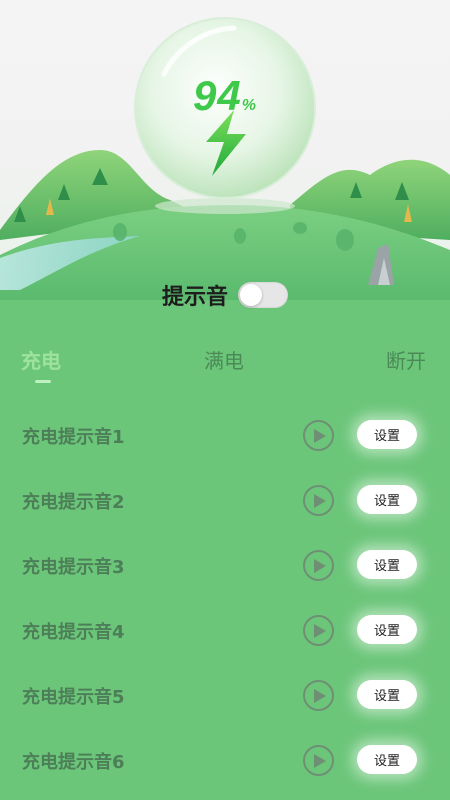 The width and height of the screenshot is (450, 800). What do you see at coordinates (73, 632) in the screenshot?
I see `ringtone-label: 充电提示音4` at bounding box center [73, 632].